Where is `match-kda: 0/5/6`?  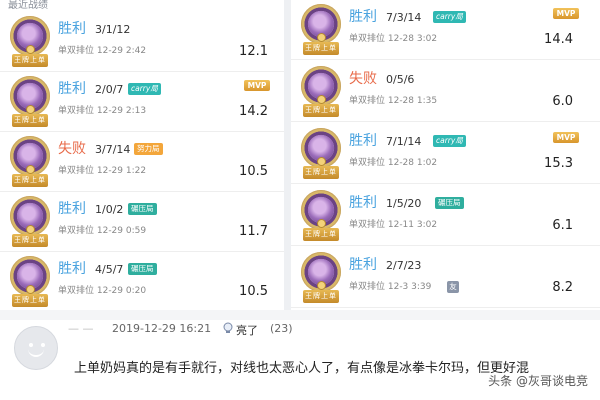 match-kda: 0/5/6 is located at coordinates (400, 79).